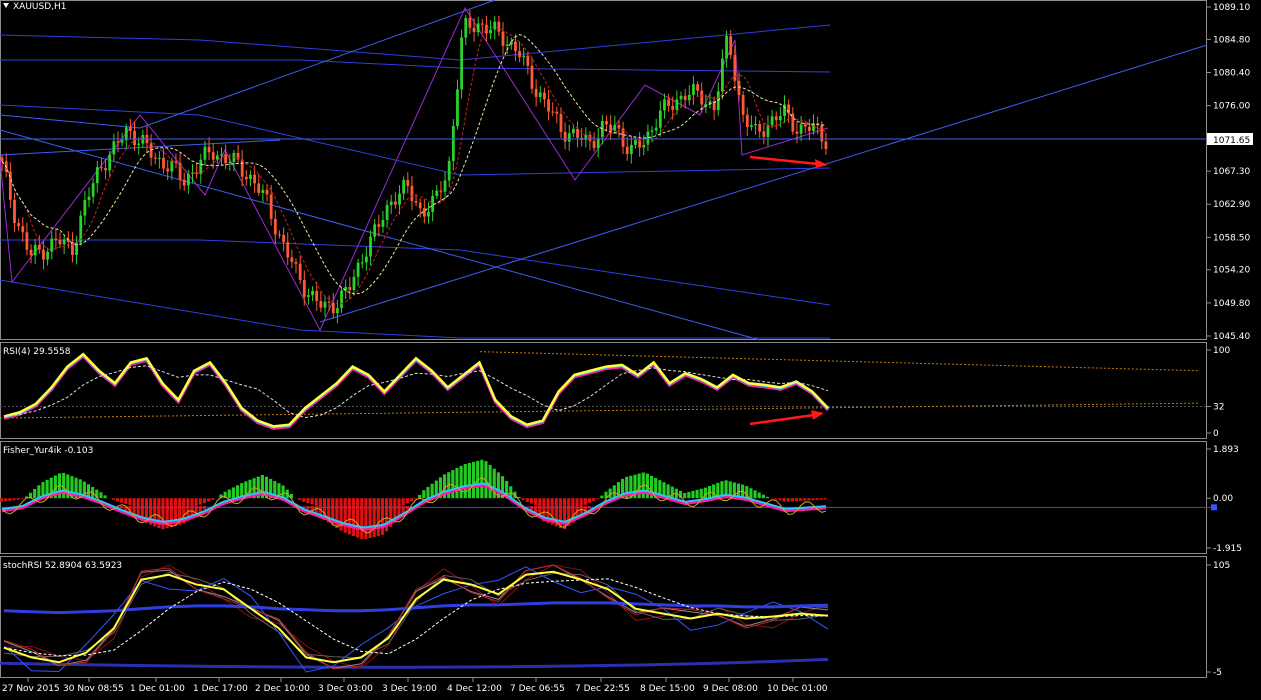  What do you see at coordinates (6, 5) in the screenshot?
I see `collapse-triangle-icon` at bounding box center [6, 5].